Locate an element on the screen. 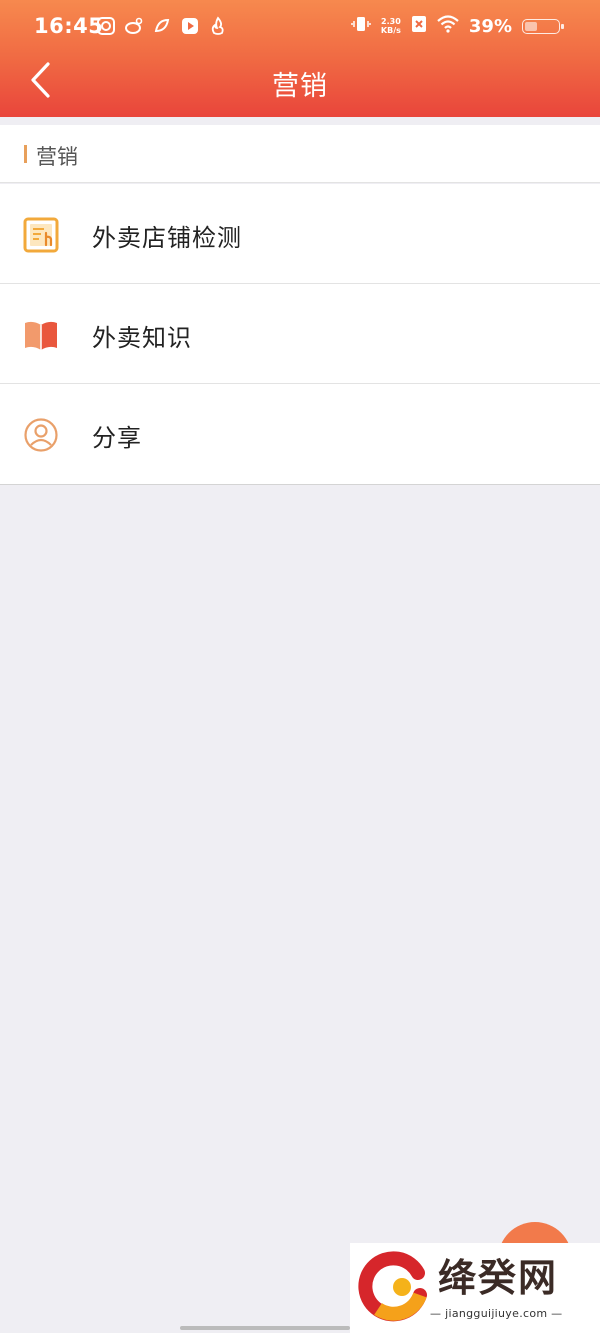 The width and height of the screenshot is (600, 1333). battery-percent: 39% is located at coordinates (490, 26).